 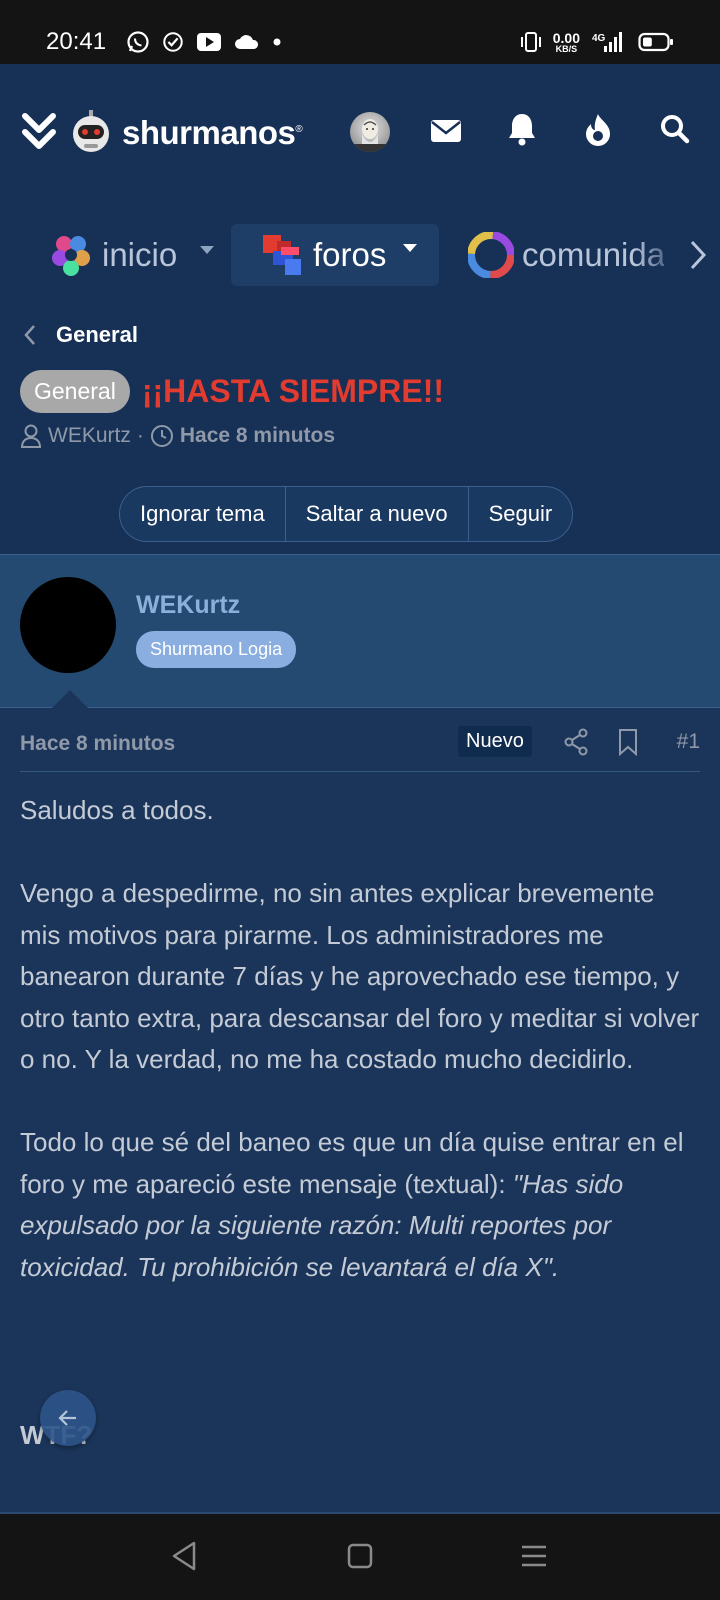 I want to click on user-avatar, so click(x=68, y=625).